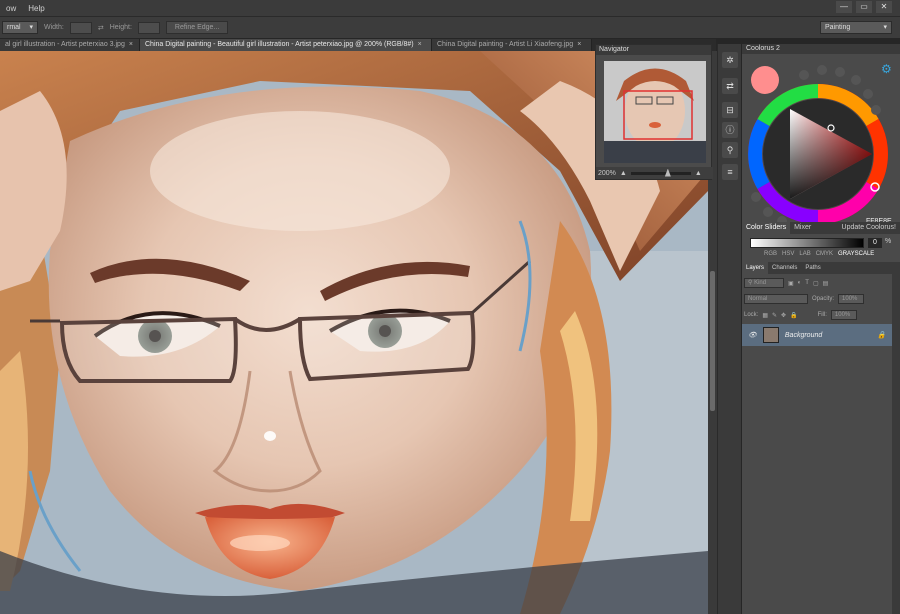 Image resolution: width=900 pixels, height=614 pixels. What do you see at coordinates (851, 299) in the screenshot?
I see `opacity-field: 100%` at bounding box center [851, 299].